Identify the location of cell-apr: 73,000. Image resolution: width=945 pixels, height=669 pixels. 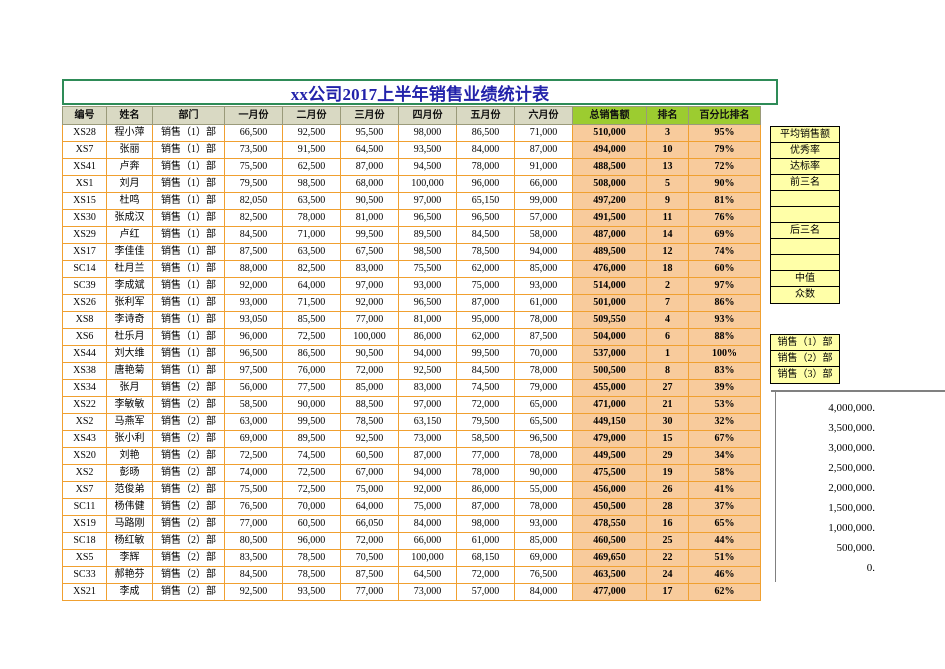
(427, 592).